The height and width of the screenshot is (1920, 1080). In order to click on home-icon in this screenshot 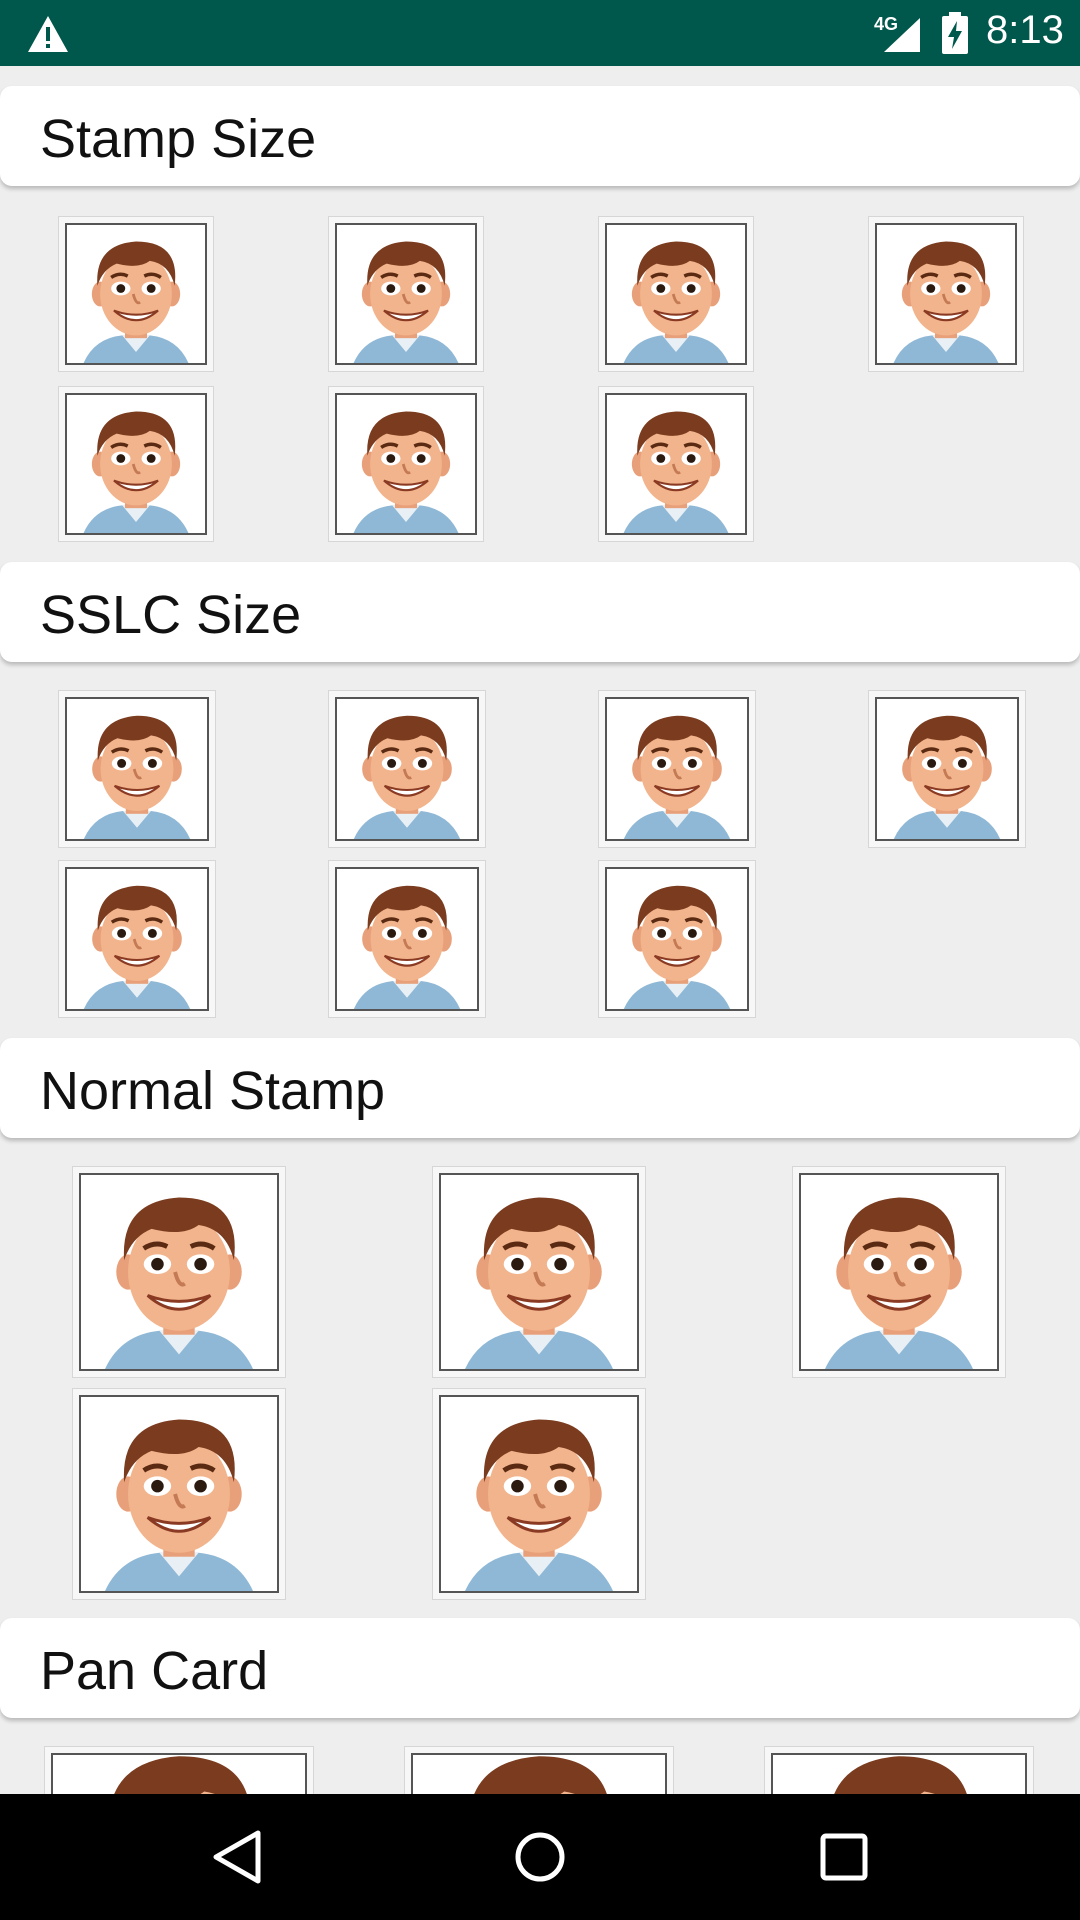, I will do `click(540, 1857)`.